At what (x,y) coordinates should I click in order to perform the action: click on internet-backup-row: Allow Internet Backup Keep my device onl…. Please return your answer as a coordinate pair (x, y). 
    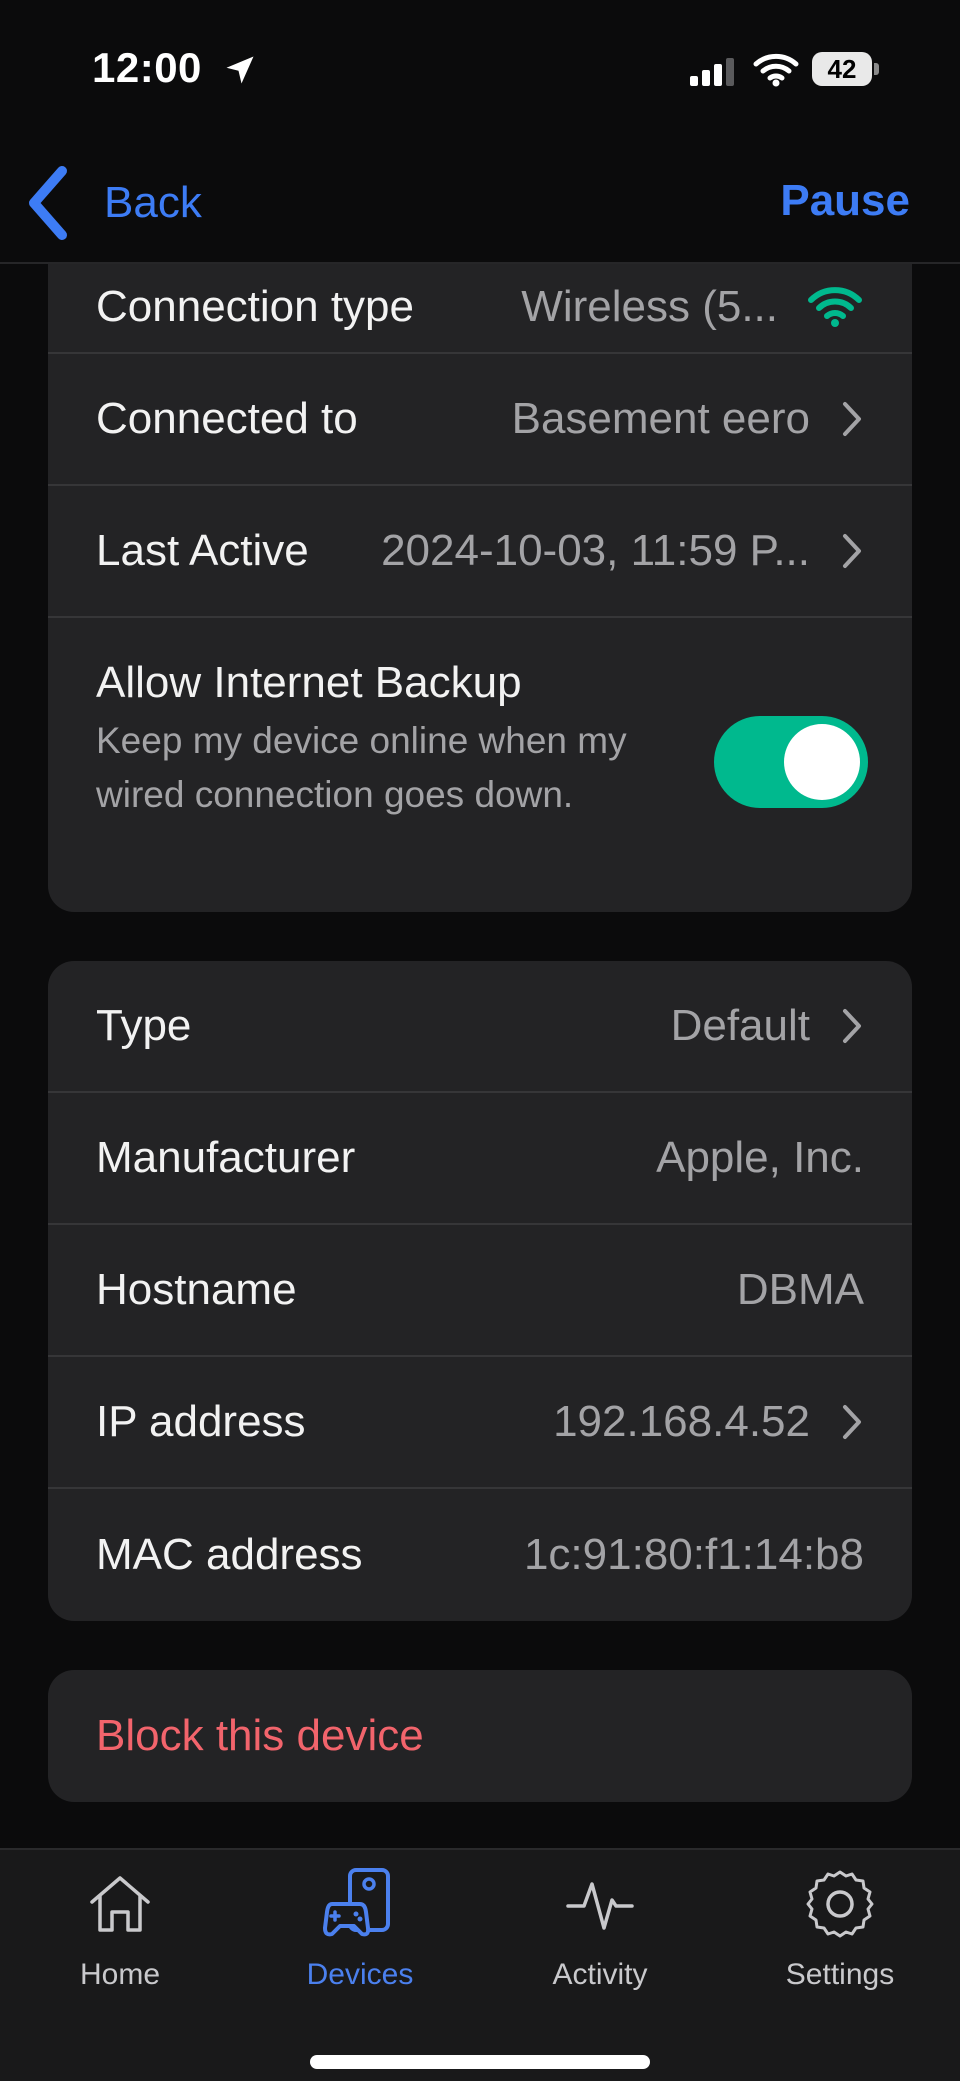
    Looking at the image, I should click on (480, 765).